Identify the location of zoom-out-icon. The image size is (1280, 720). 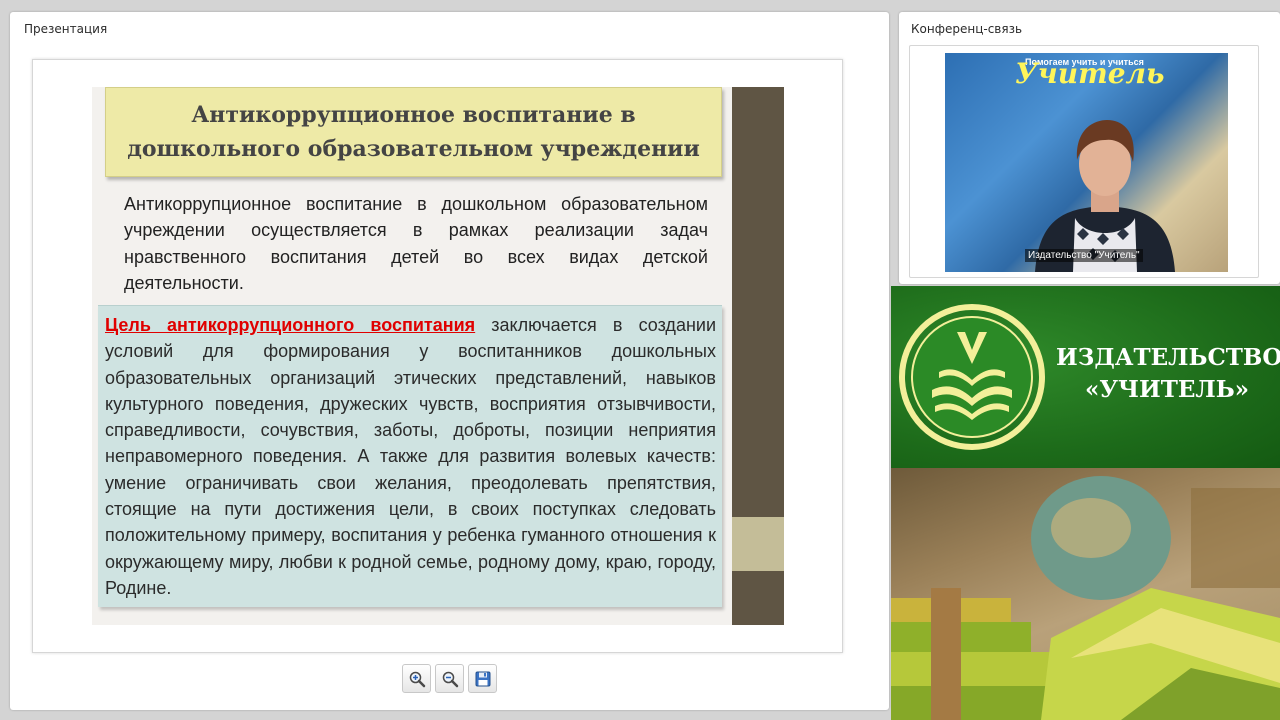
(450, 679).